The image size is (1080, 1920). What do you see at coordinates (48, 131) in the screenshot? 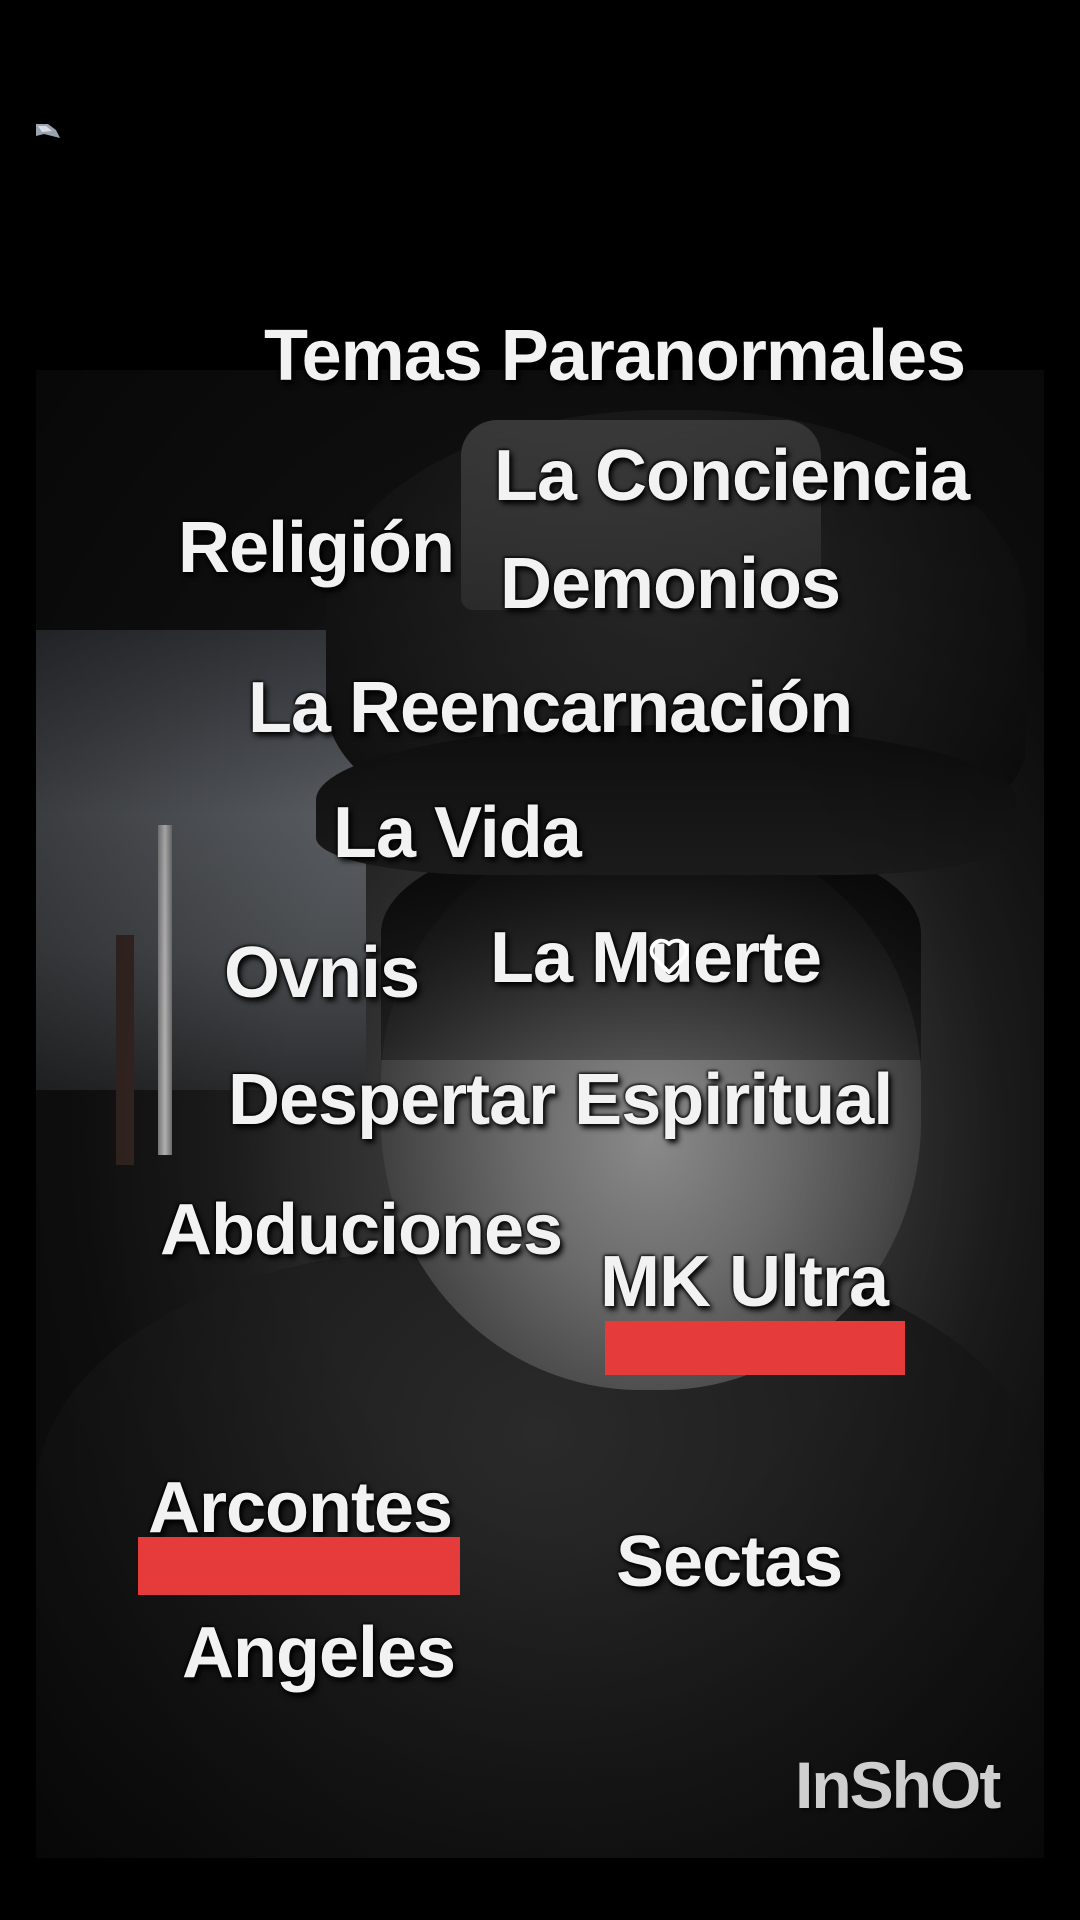
I see `flag-icon` at bounding box center [48, 131].